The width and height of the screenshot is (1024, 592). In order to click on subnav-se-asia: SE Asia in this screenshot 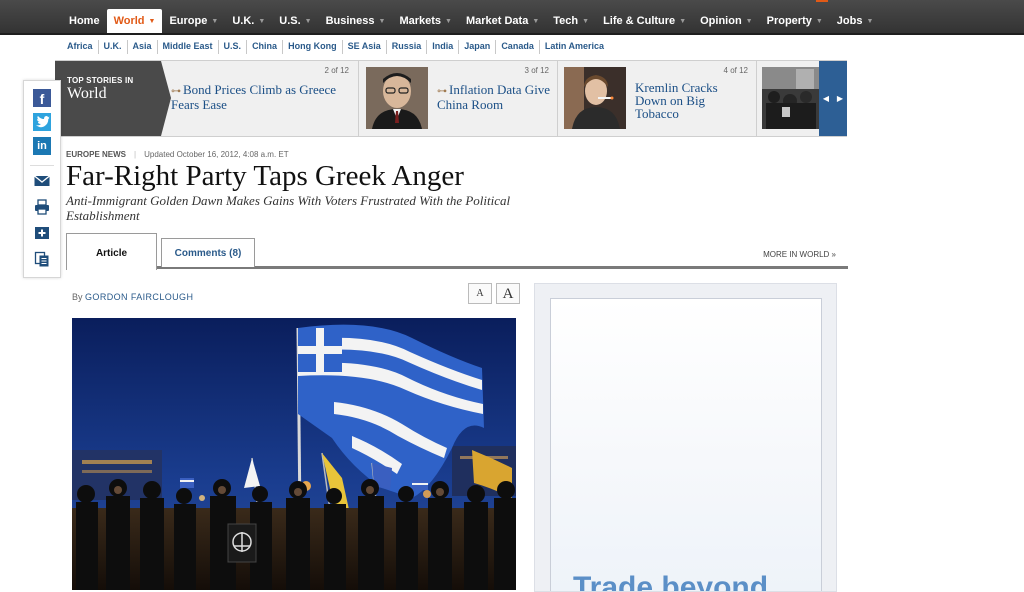, I will do `click(363, 47)`.